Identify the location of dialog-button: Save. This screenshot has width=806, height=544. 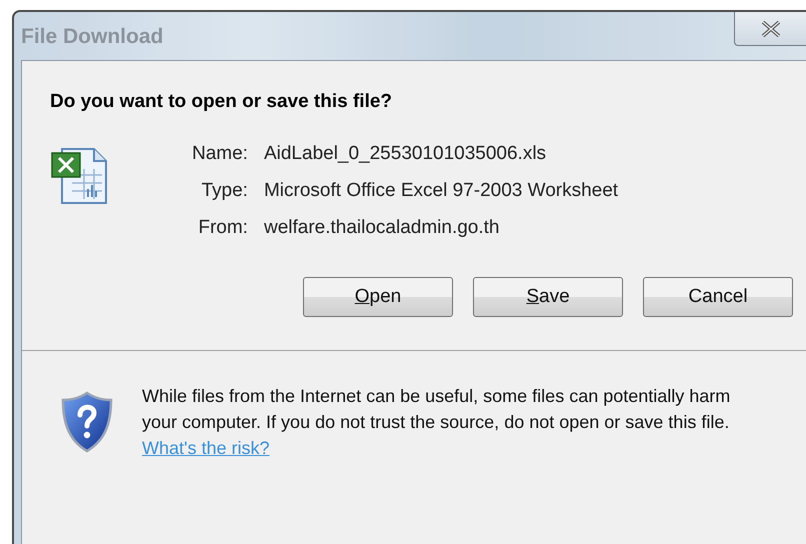
(548, 297).